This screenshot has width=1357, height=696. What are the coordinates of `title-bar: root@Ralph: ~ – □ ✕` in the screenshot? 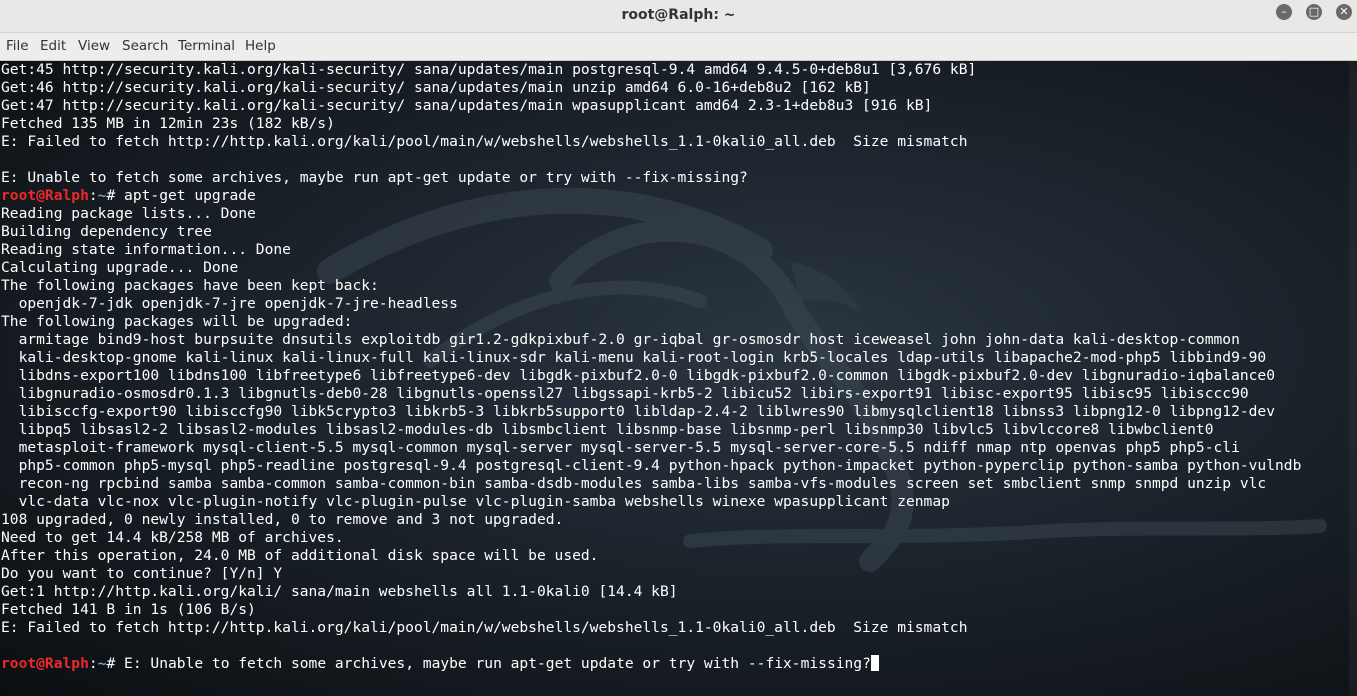 It's located at (678, 16).